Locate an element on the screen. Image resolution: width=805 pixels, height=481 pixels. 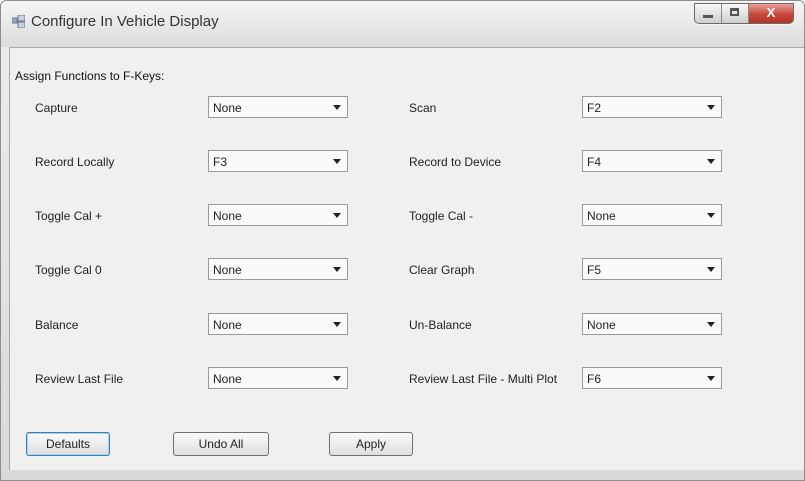
defaults-button: Defaults is located at coordinates (68, 444).